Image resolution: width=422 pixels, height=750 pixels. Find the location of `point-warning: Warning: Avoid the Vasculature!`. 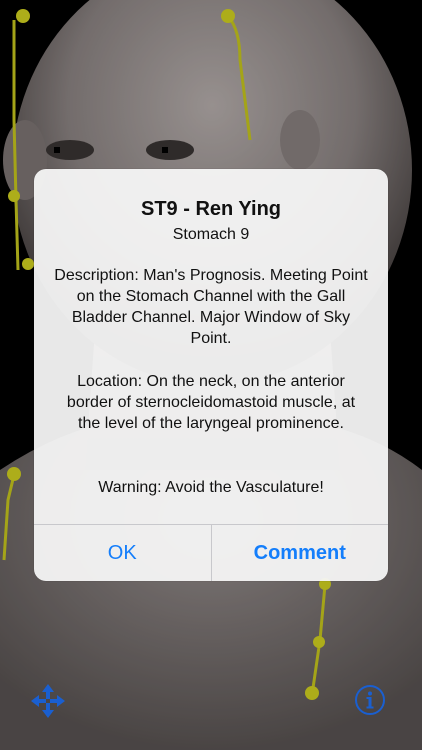

point-warning: Warning: Avoid the Vasculature! is located at coordinates (211, 487).